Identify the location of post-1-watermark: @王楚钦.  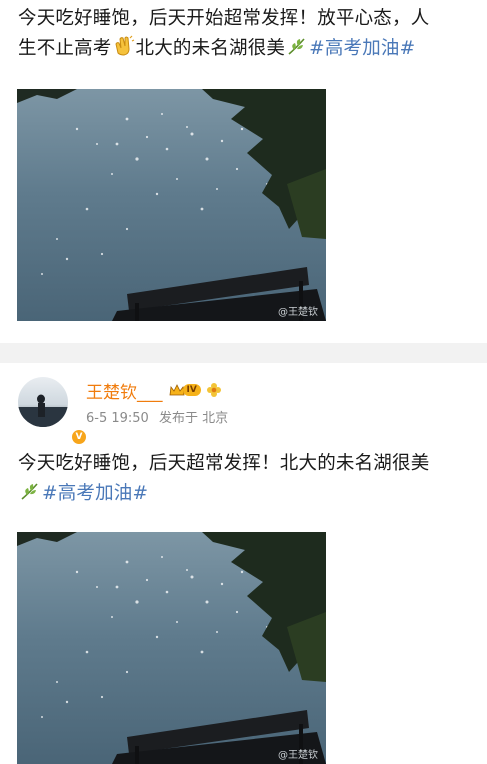
(298, 312).